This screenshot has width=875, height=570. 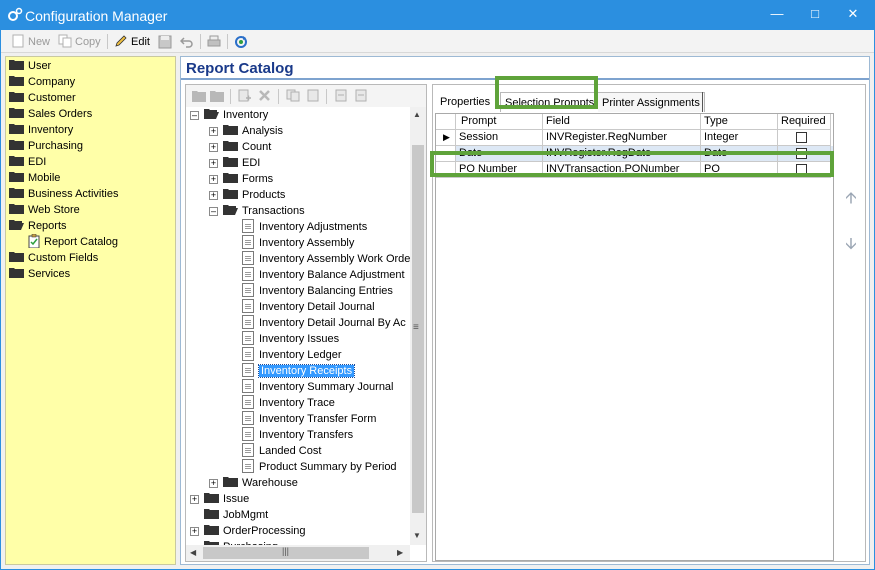 I want to click on nav-item-purchasing: Purchasing, so click(x=46, y=146).